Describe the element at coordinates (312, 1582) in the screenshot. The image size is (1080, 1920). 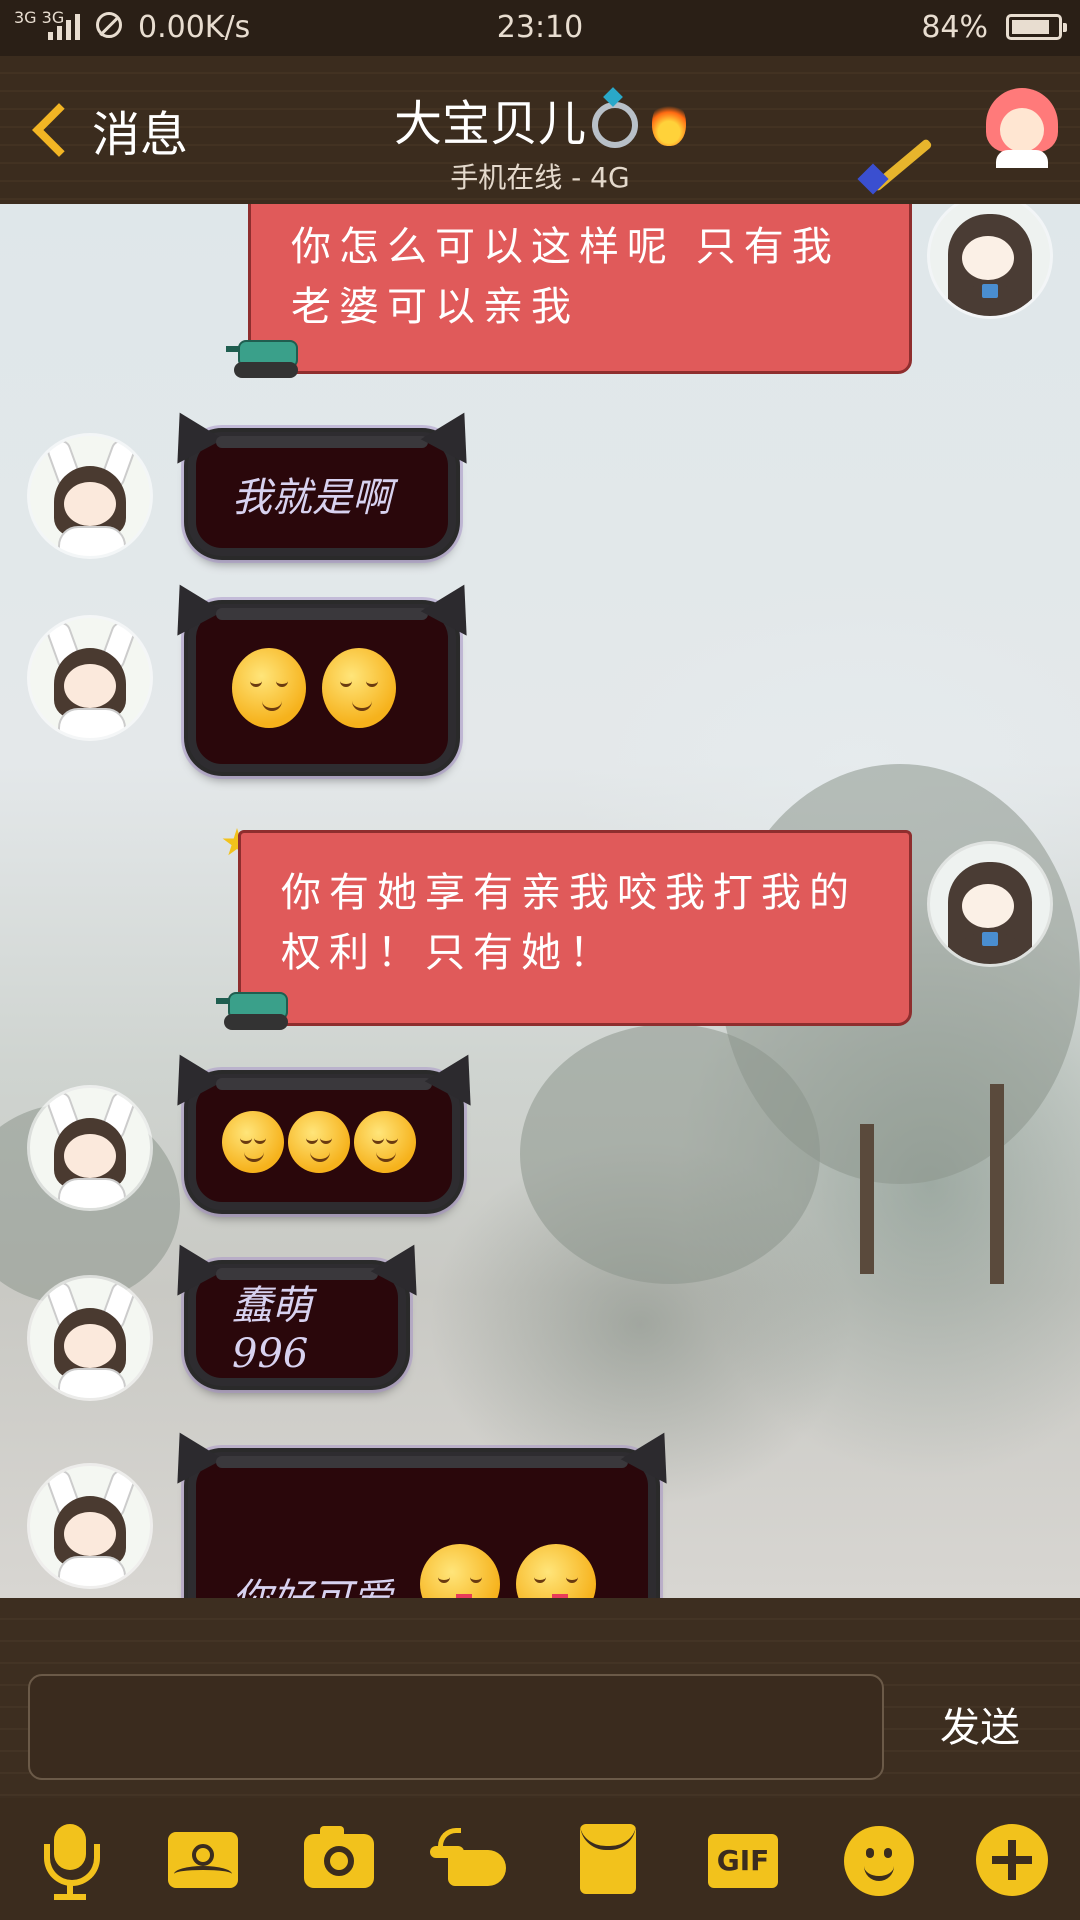
I see `message-text: 你好可爱` at that location.